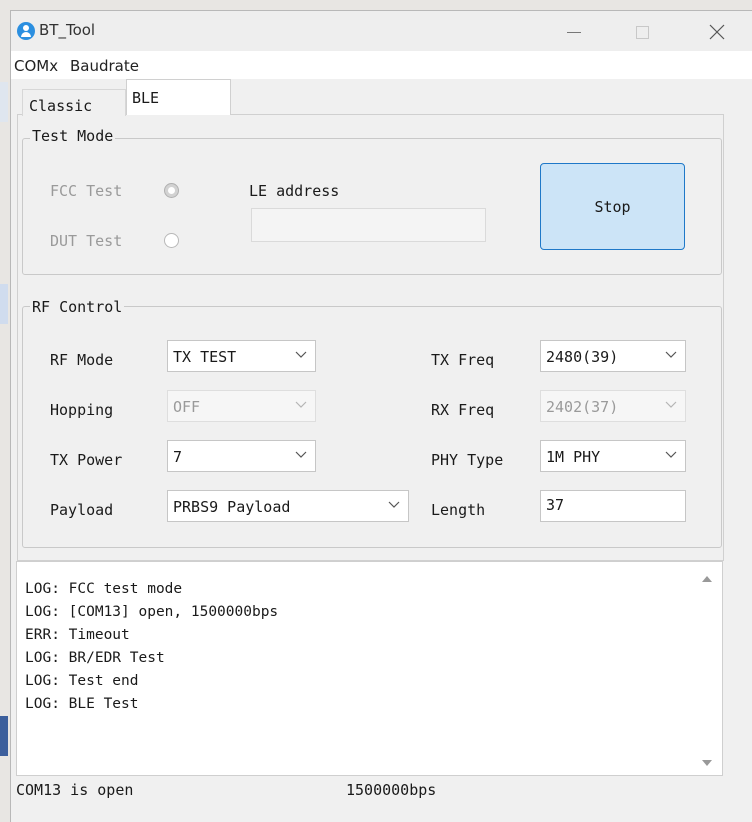 This screenshot has width=752, height=822. What do you see at coordinates (75, 790) in the screenshot?
I see `status-port: COM13 is open` at bounding box center [75, 790].